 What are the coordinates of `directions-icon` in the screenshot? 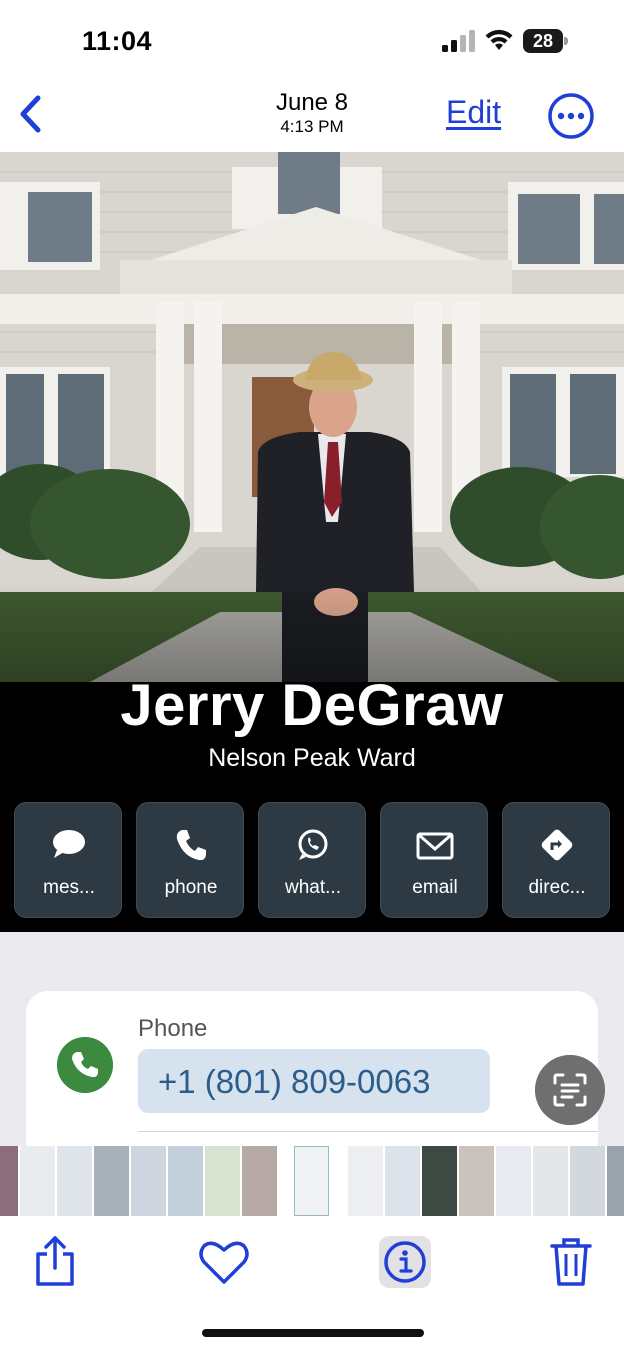 It's located at (557, 845).